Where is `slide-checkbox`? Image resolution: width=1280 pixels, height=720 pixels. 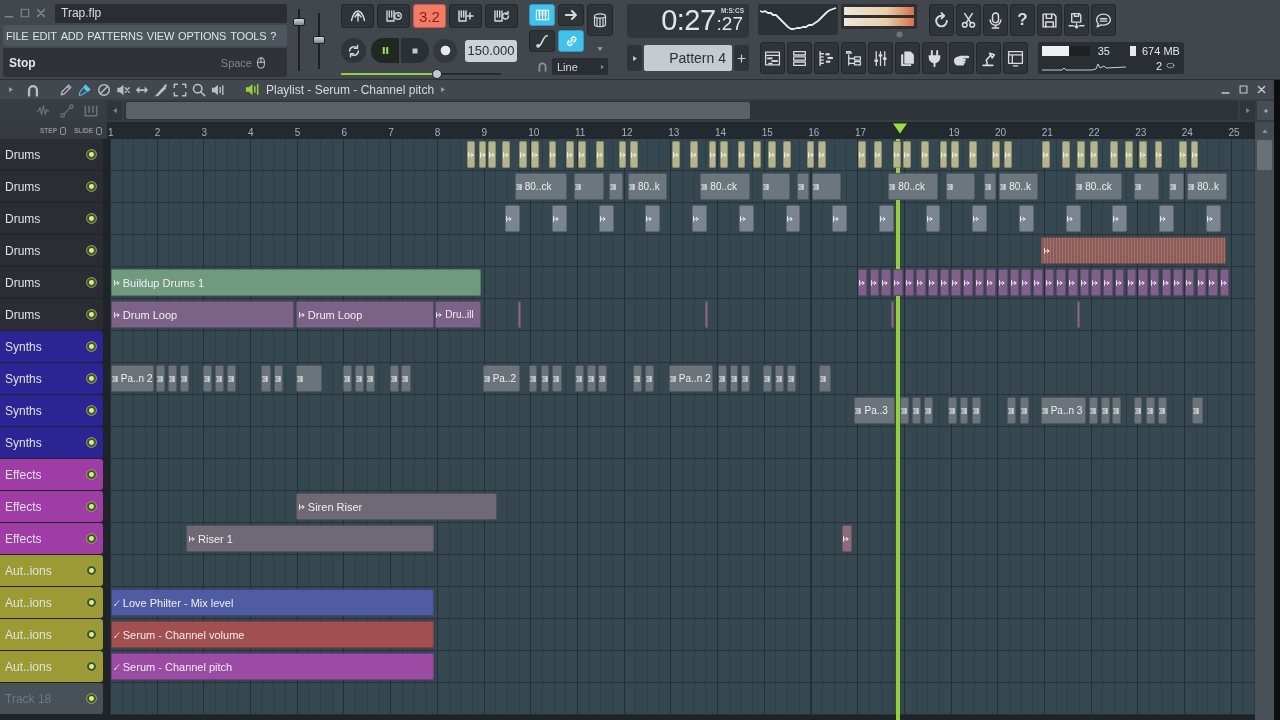 slide-checkbox is located at coordinates (99, 130).